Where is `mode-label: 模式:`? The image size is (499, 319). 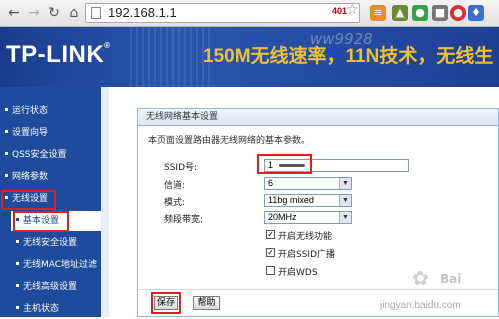
mode-label: 模式: is located at coordinates (175, 203).